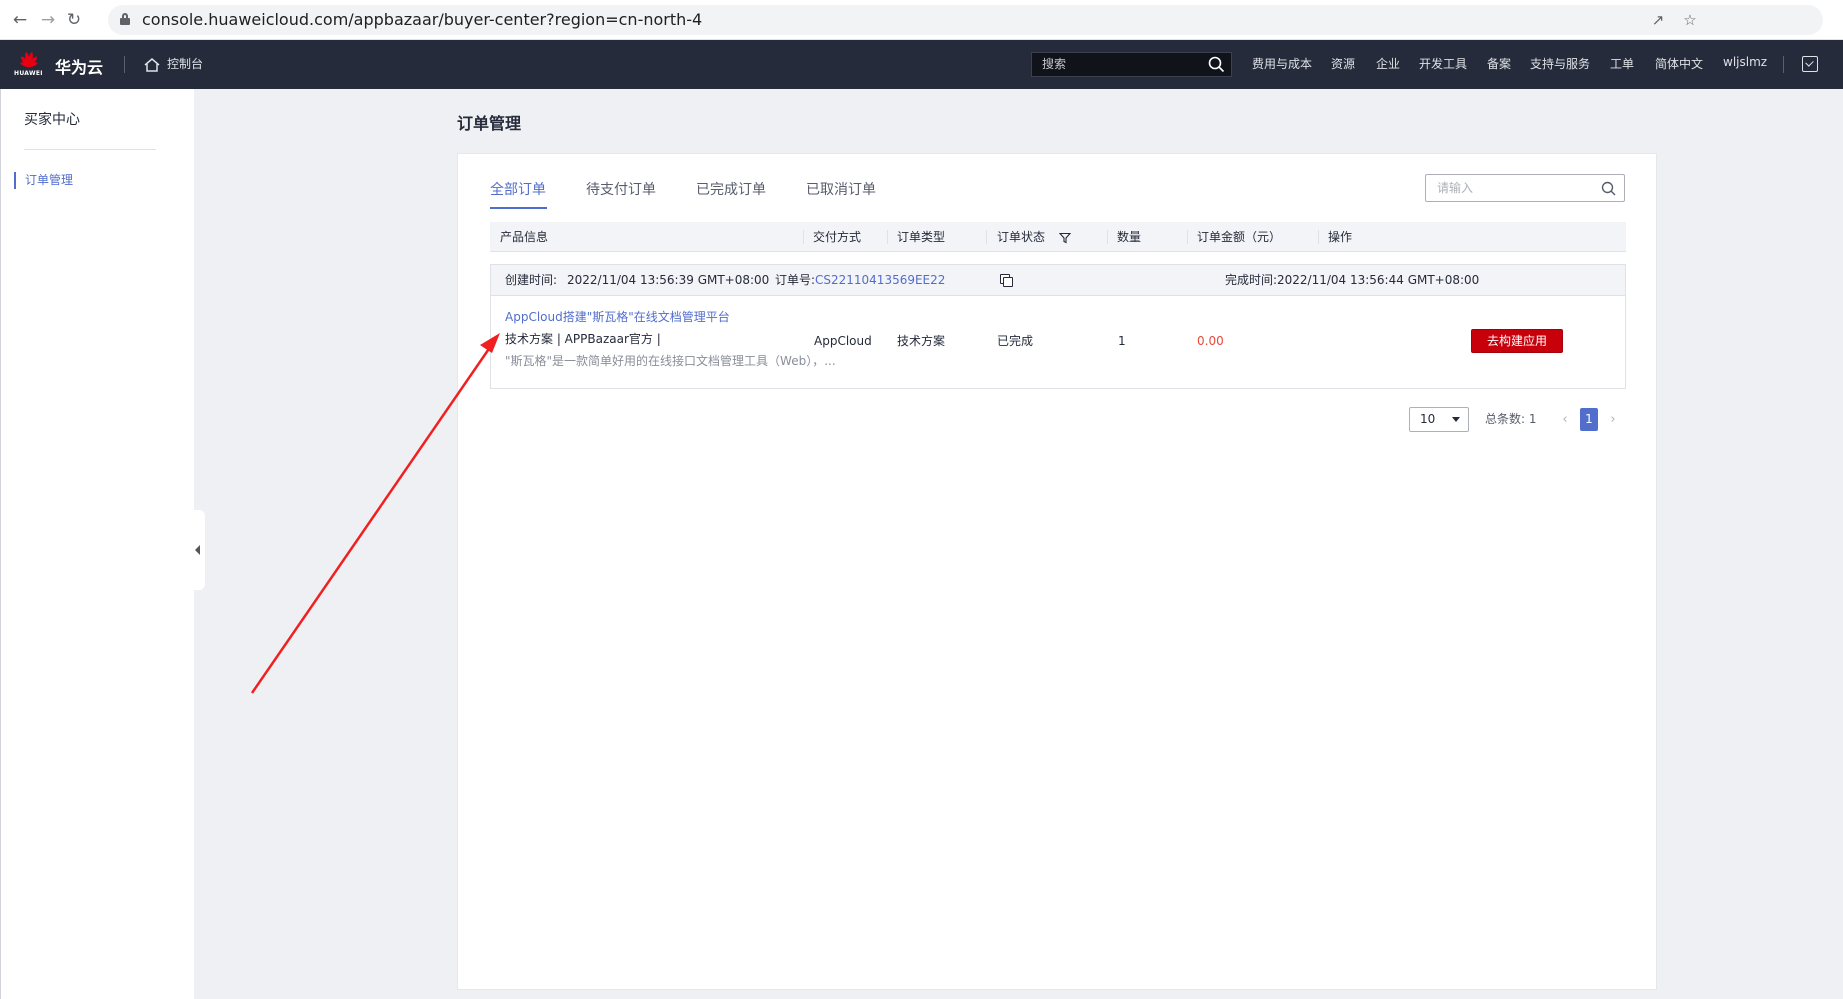  Describe the element at coordinates (1054, 64) in the screenshot. I see `header-search-placeholder: 搜索` at that location.